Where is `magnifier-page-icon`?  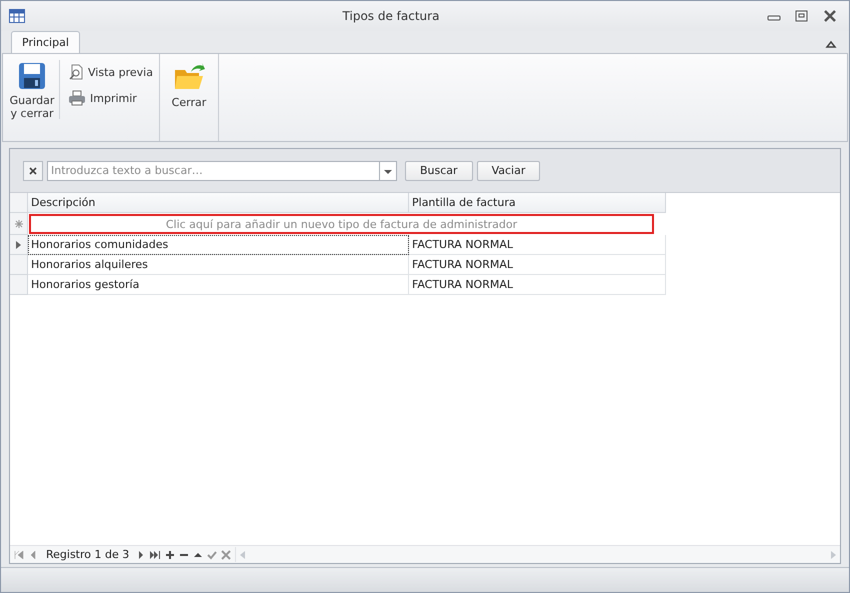
magnifier-page-icon is located at coordinates (76, 72).